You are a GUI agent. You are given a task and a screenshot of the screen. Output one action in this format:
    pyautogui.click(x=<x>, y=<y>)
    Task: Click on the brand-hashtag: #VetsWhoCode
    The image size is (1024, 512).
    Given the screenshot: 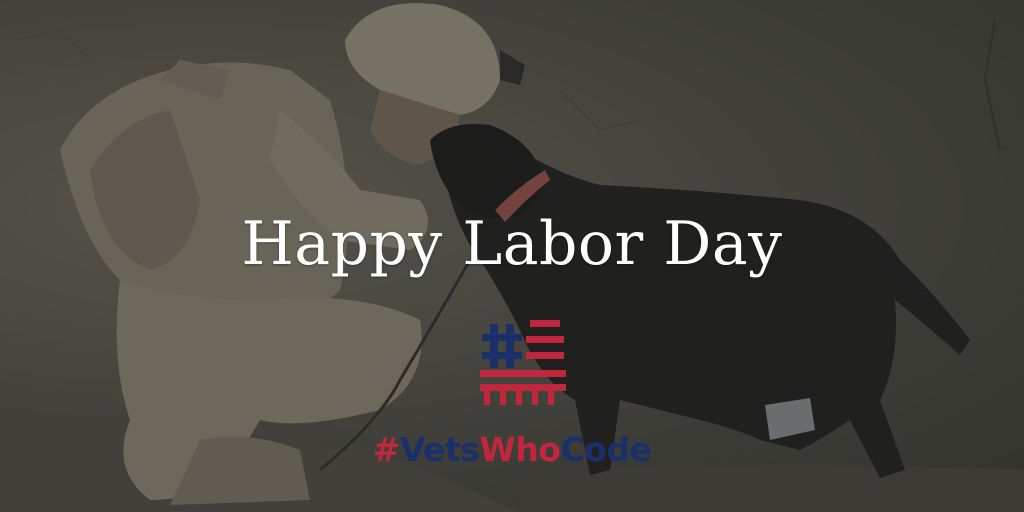 What is the action you would take?
    pyautogui.click(x=512, y=450)
    